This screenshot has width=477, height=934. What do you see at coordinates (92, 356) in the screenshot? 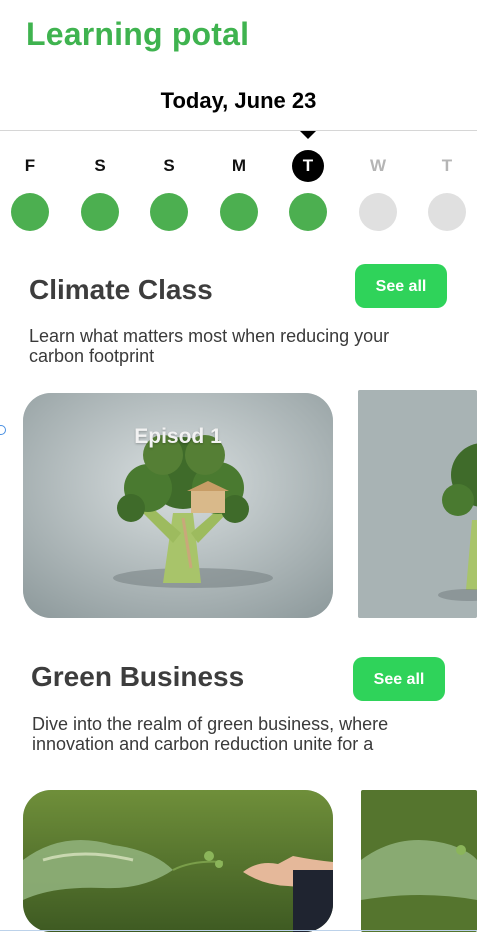
I see `description-line: carbon footprint` at bounding box center [92, 356].